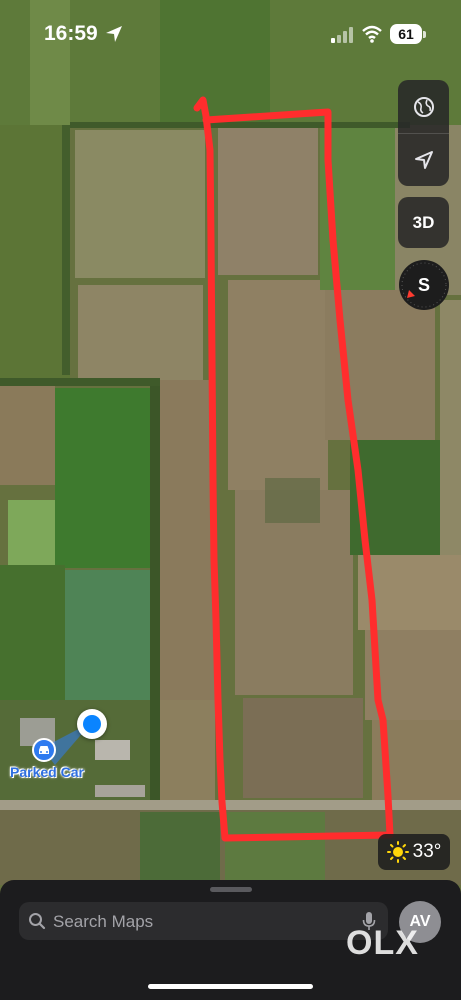 The width and height of the screenshot is (461, 1000). I want to click on map-controls-group, so click(423, 133).